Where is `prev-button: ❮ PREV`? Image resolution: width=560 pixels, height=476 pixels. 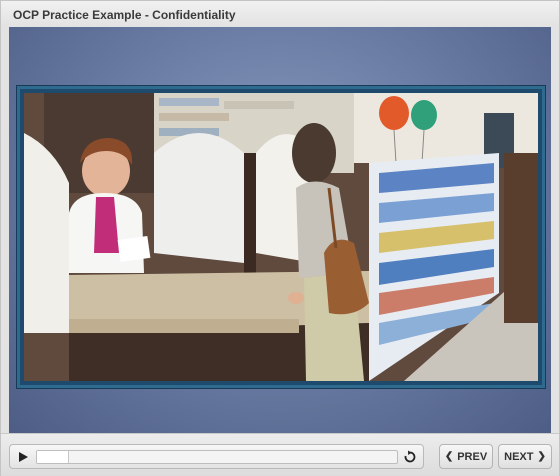 prev-button: ❮ PREV is located at coordinates (466, 456).